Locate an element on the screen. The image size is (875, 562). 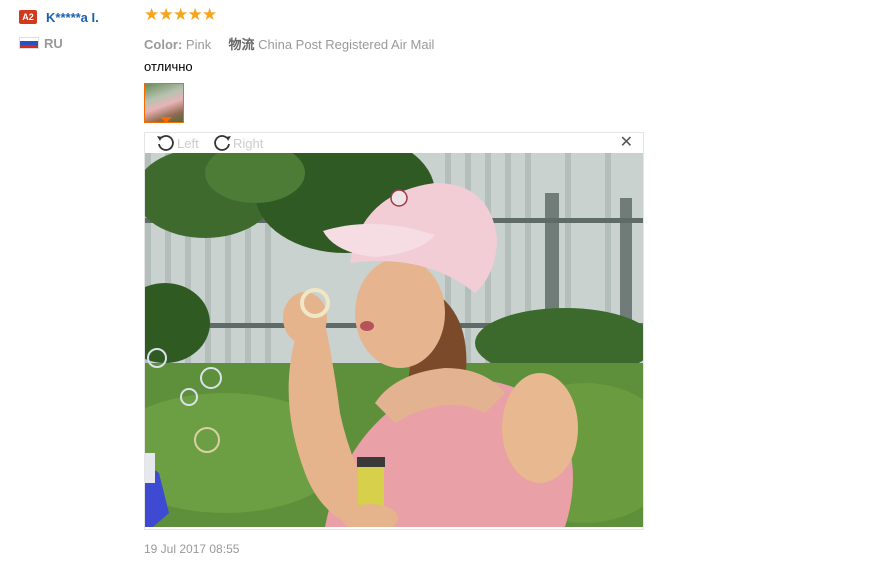
viewer-toolbar: Left Right ✕ is located at coordinates (394, 143).